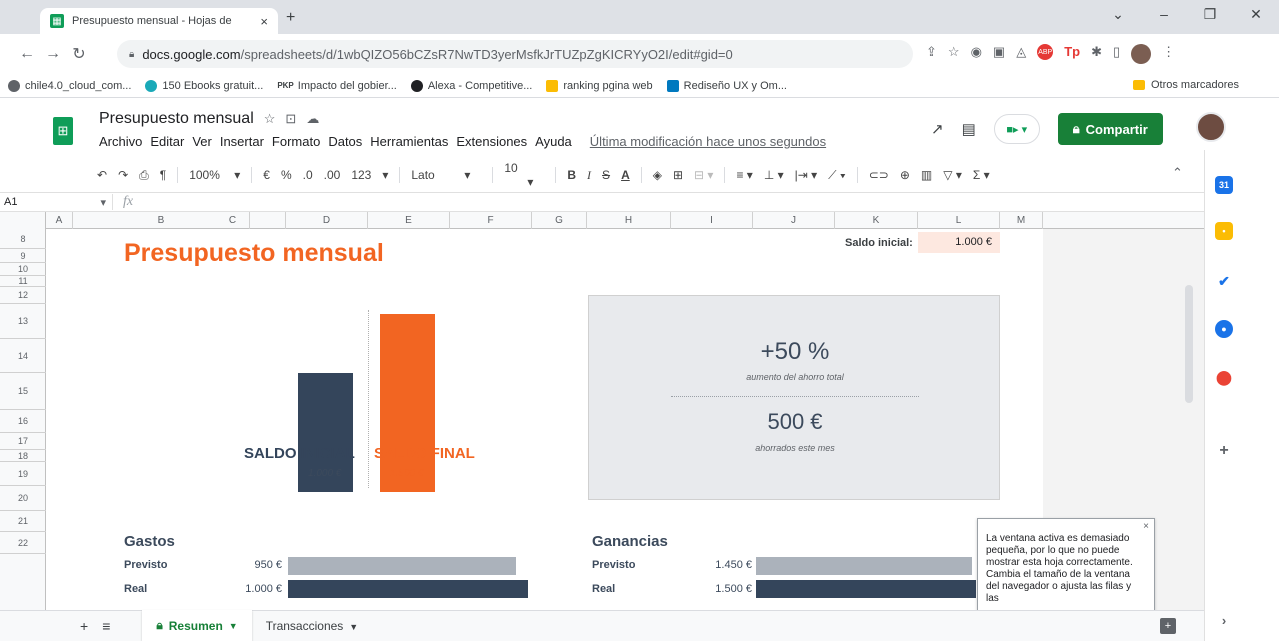 This screenshot has height=641, width=1279. Describe the element at coordinates (59, 220) in the screenshot. I see `column-header-a: A` at that location.